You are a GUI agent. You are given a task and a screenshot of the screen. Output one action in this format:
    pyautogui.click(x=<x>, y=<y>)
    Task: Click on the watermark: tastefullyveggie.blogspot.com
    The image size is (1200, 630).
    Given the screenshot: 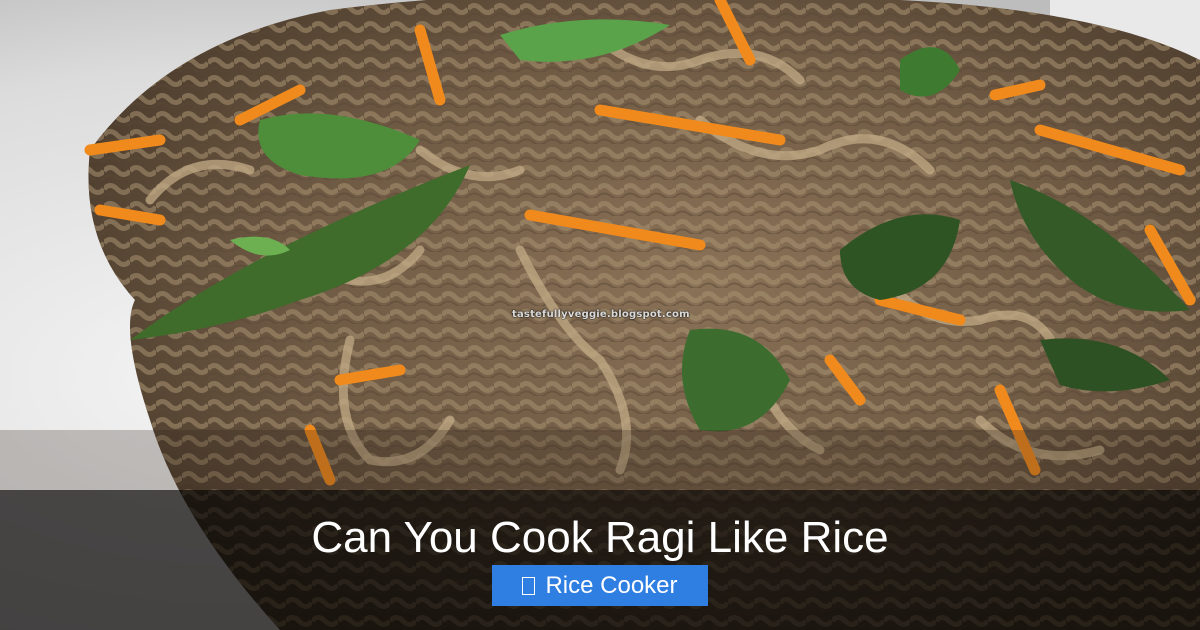 What is the action you would take?
    pyautogui.click(x=601, y=314)
    